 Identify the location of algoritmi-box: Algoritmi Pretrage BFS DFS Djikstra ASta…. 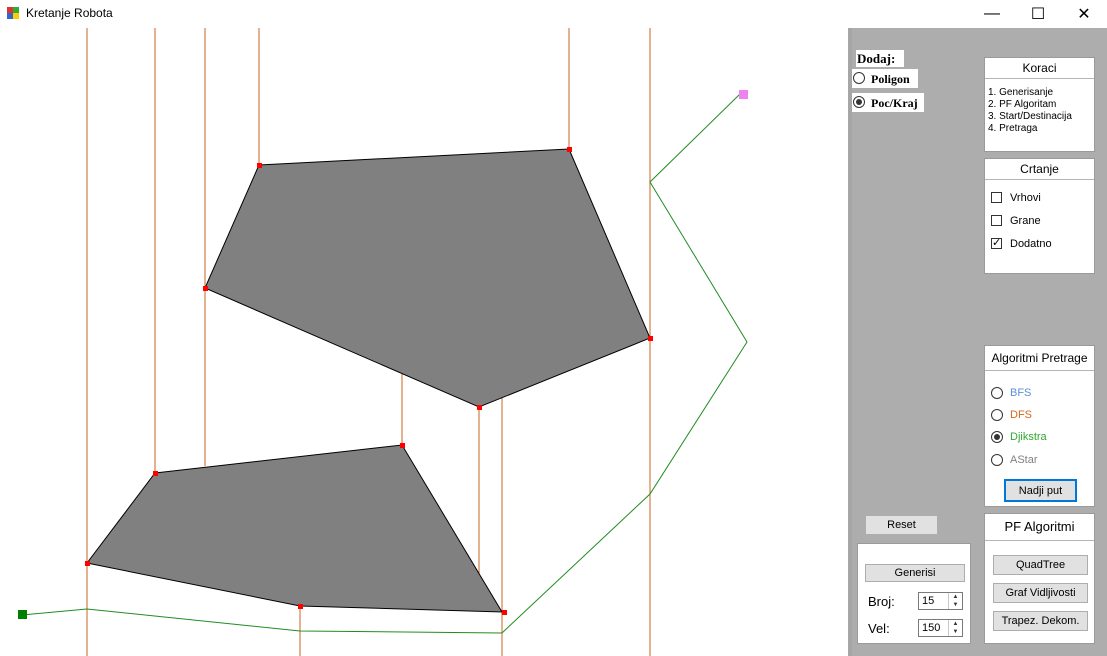
(1039, 426).